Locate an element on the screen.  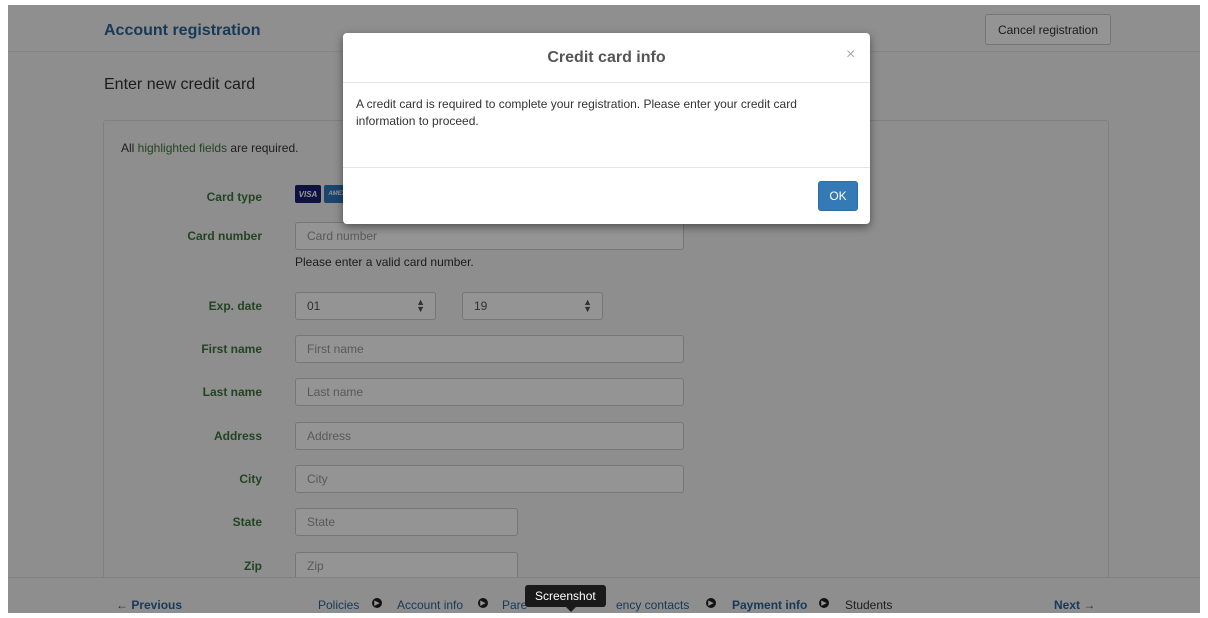
modal-footer: OK is located at coordinates (606, 196).